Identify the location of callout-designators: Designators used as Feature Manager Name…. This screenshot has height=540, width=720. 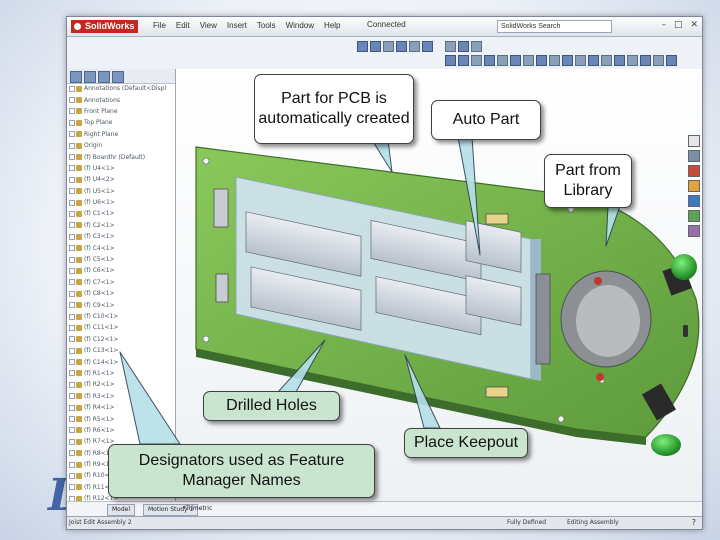
(241, 471).